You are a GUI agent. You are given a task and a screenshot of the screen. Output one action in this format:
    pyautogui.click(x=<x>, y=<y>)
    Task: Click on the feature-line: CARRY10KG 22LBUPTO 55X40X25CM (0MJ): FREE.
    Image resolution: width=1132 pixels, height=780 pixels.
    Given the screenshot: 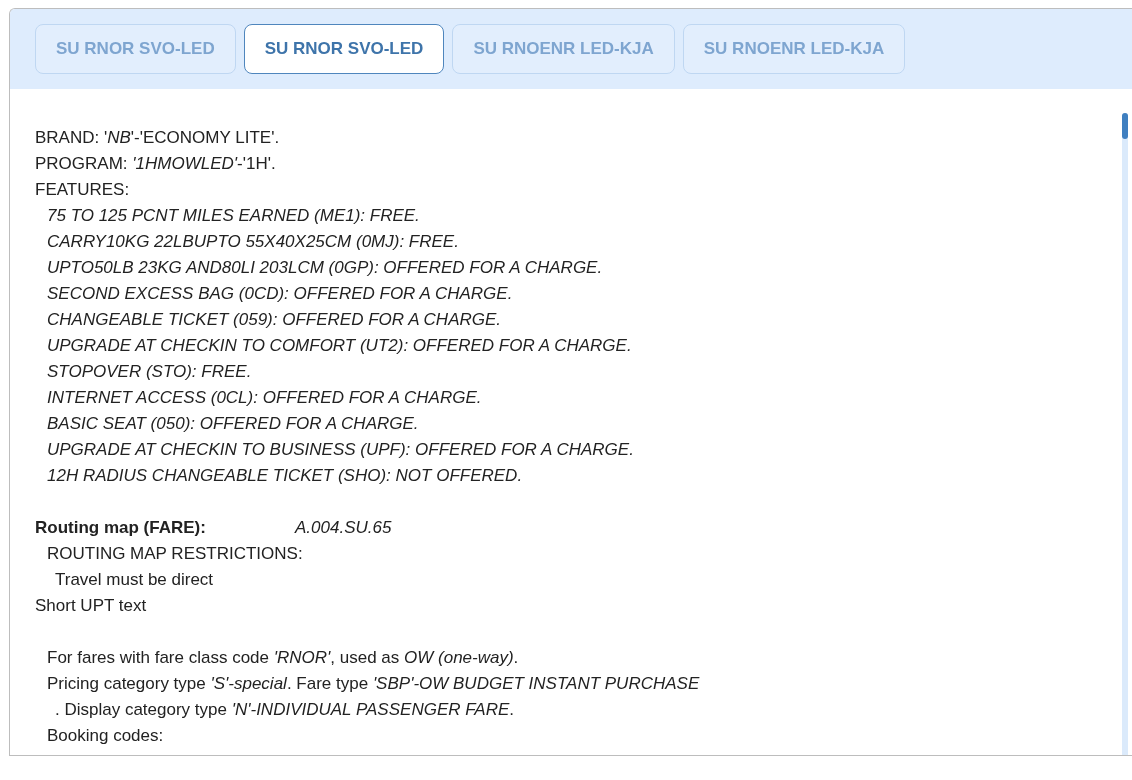 What is the action you would take?
    pyautogui.click(x=252, y=242)
    